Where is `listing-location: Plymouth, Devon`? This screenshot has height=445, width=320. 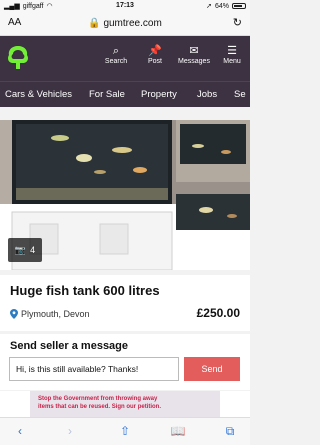
listing-location: Plymouth, Devon is located at coordinates (50, 314).